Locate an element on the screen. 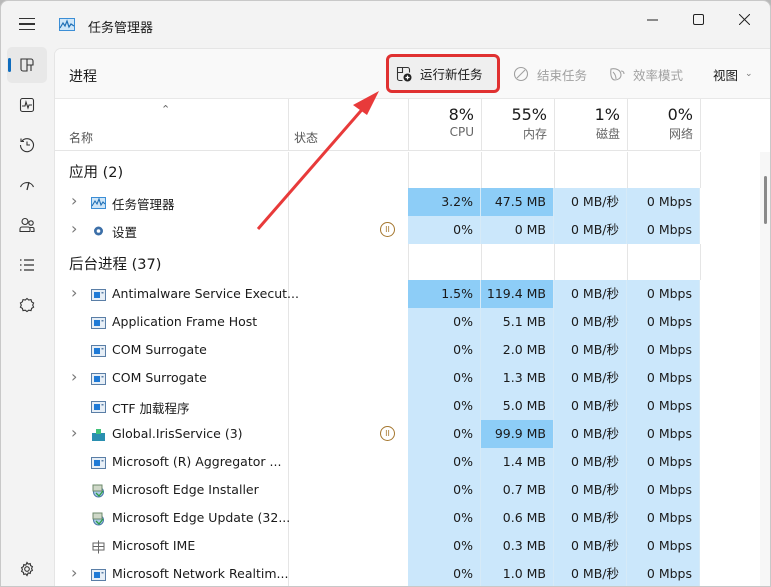 The height and width of the screenshot is (587, 771). memory-value: 0.3 MB is located at coordinates (517, 546).